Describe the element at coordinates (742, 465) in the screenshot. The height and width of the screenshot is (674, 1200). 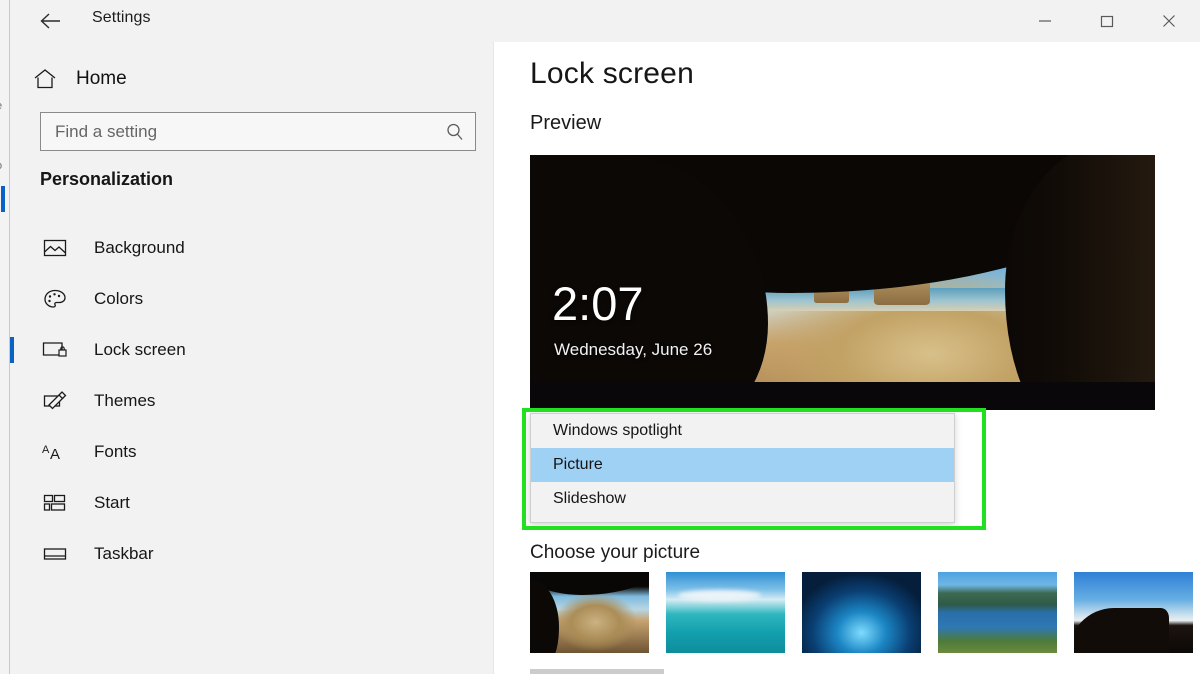
I see `dropdown-option-picture: Picture` at that location.